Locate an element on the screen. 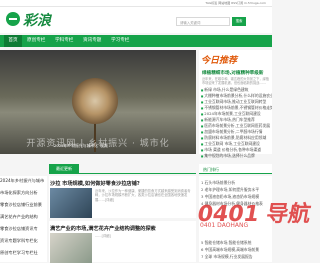 The image size is (320, 263). nav-item-learning: 学习专栏 is located at coordinates (120, 41).